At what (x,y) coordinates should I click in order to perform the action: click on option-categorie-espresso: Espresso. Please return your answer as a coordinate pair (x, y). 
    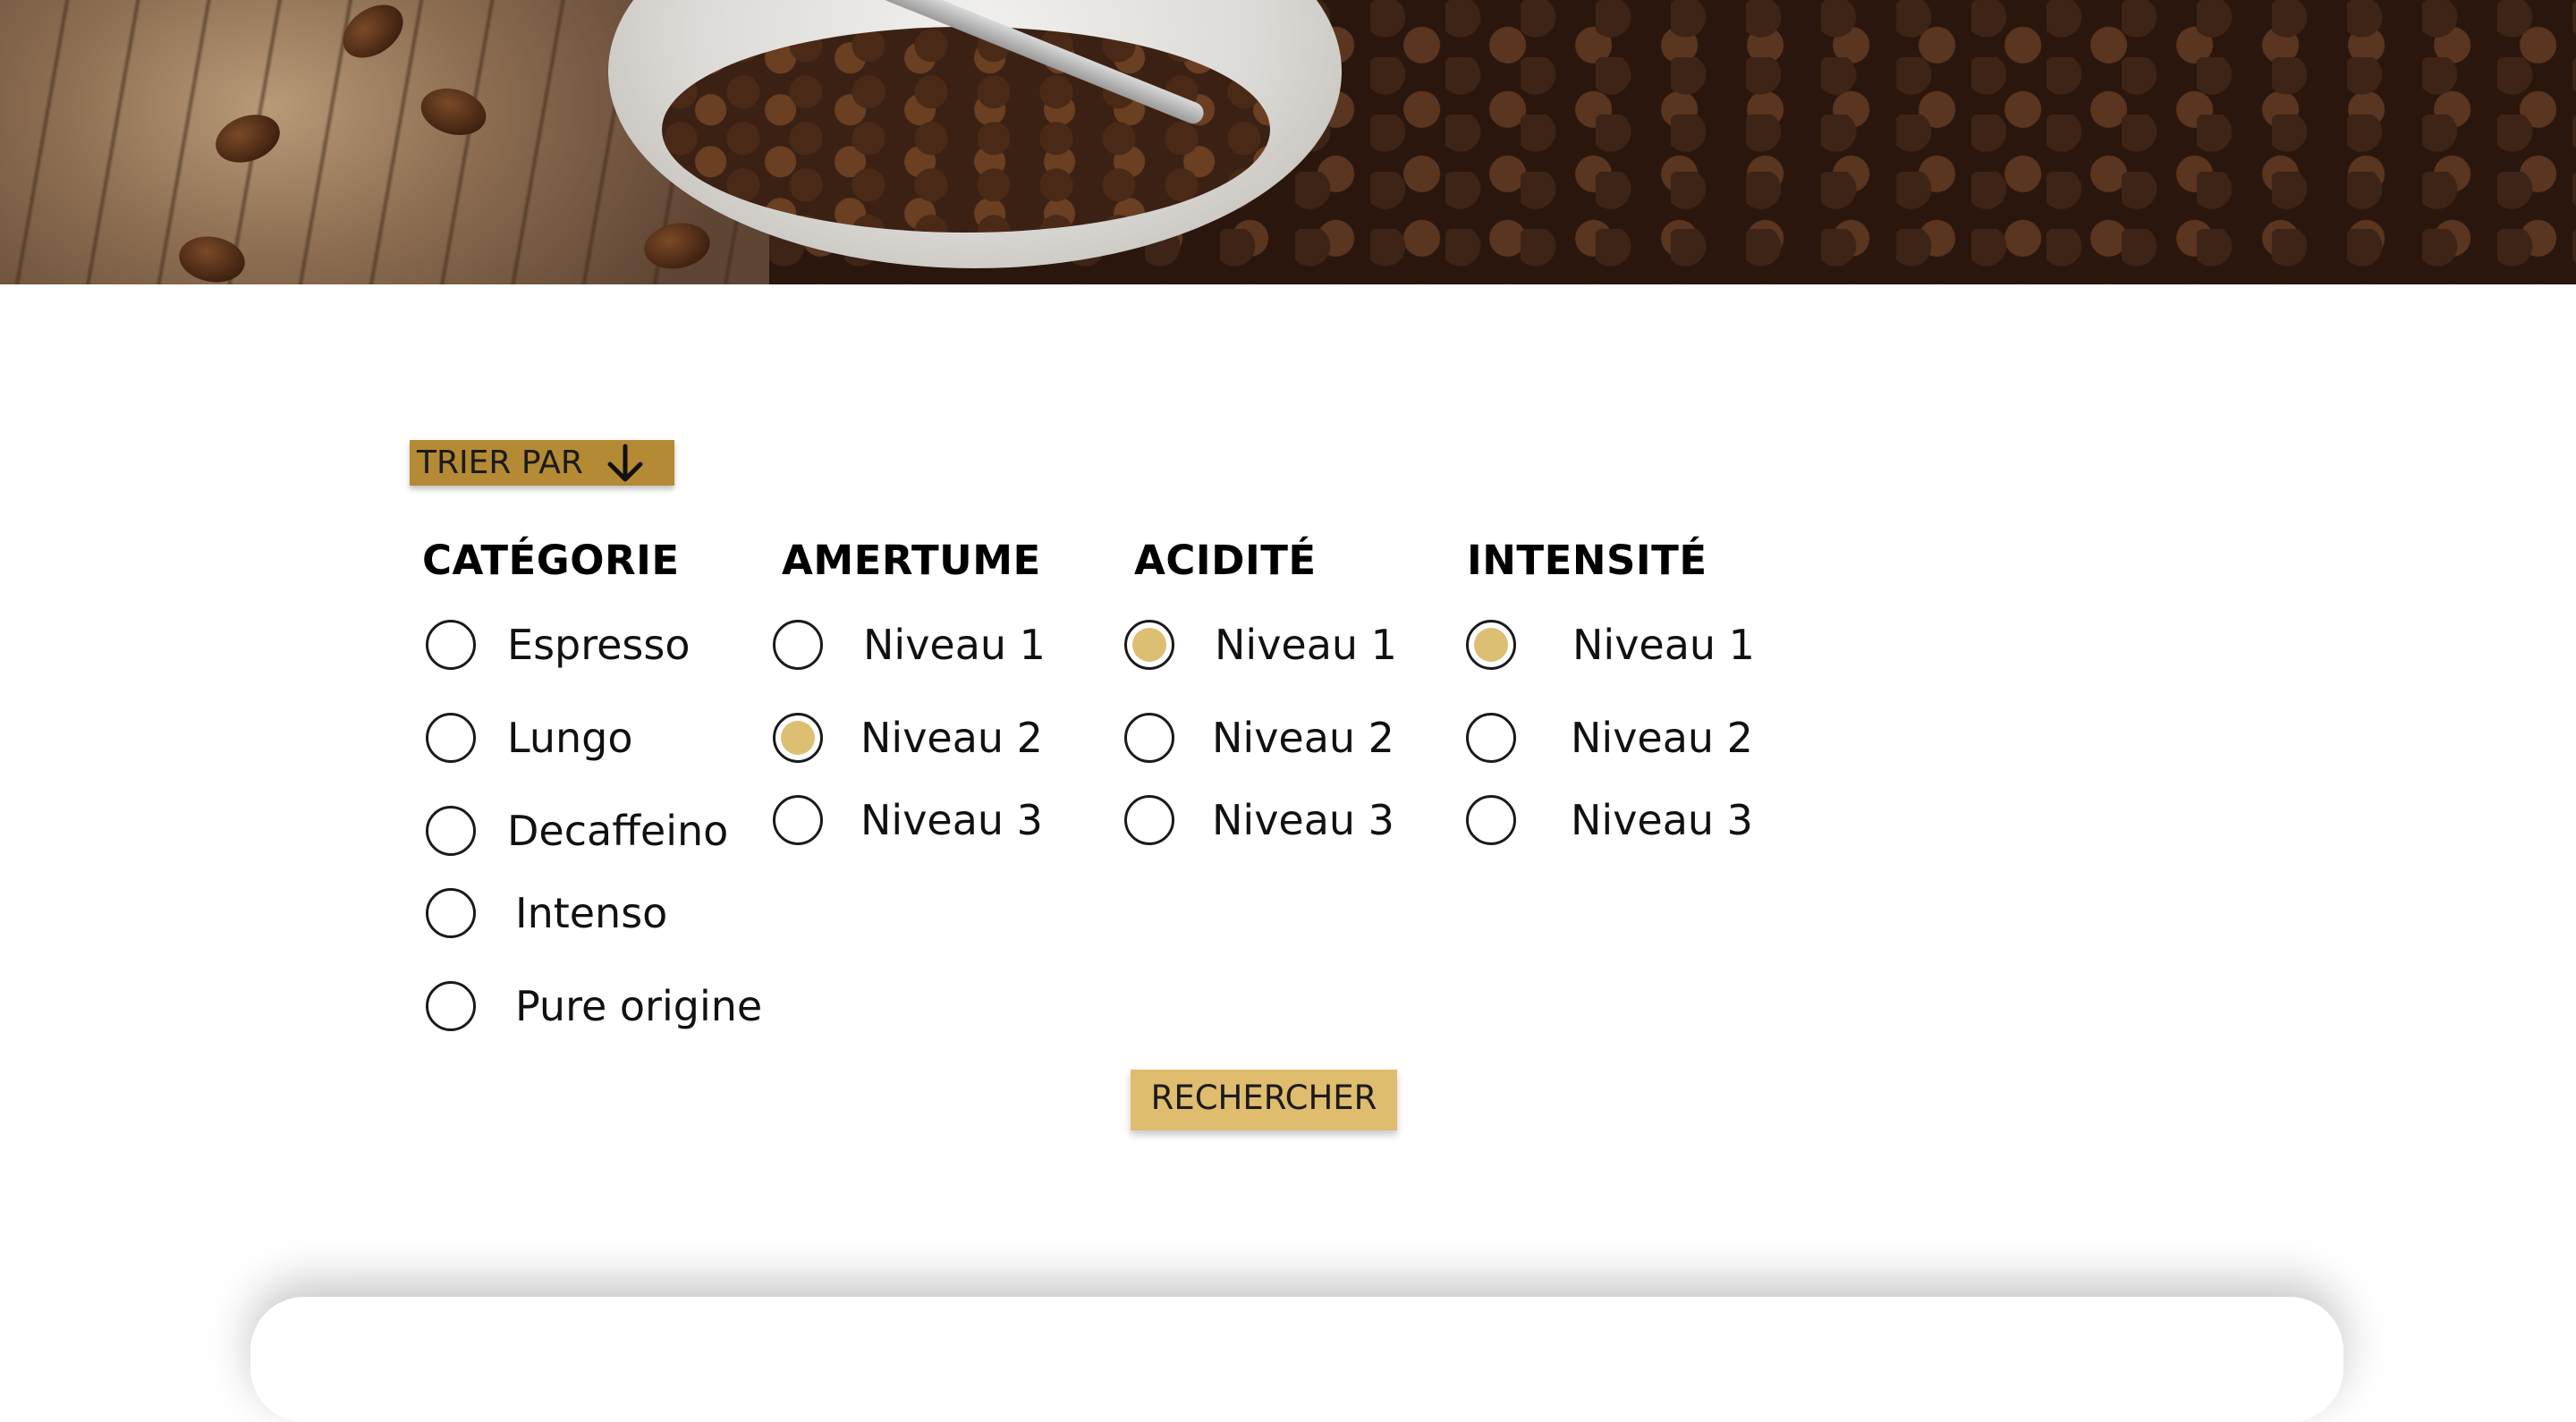
    Looking at the image, I should click on (558, 645).